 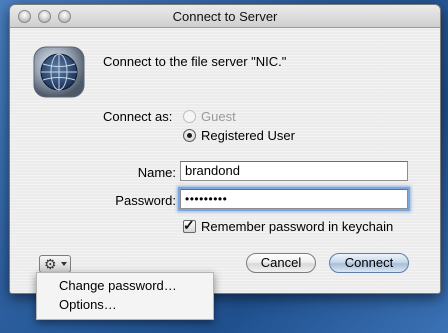 What do you see at coordinates (156, 172) in the screenshot?
I see `name-label: Name:` at bounding box center [156, 172].